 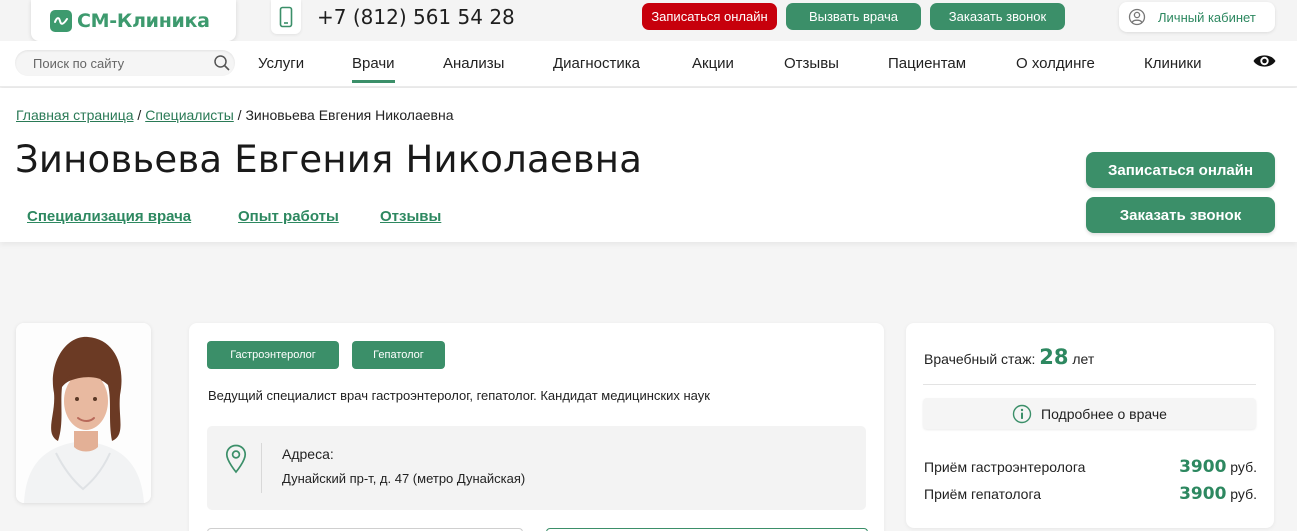 I want to click on doctor-portrait, so click(x=83, y=413).